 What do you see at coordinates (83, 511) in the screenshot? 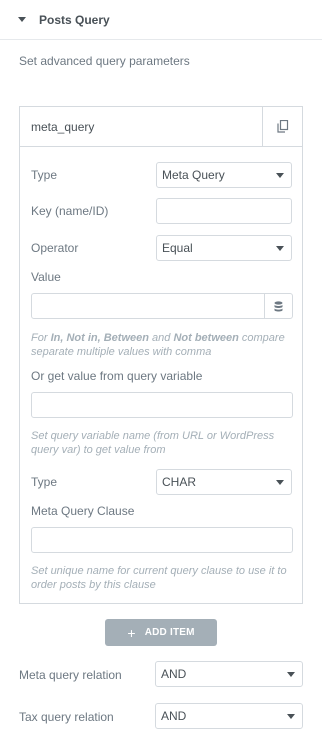
I see `clause-label: Meta Query Clause` at bounding box center [83, 511].